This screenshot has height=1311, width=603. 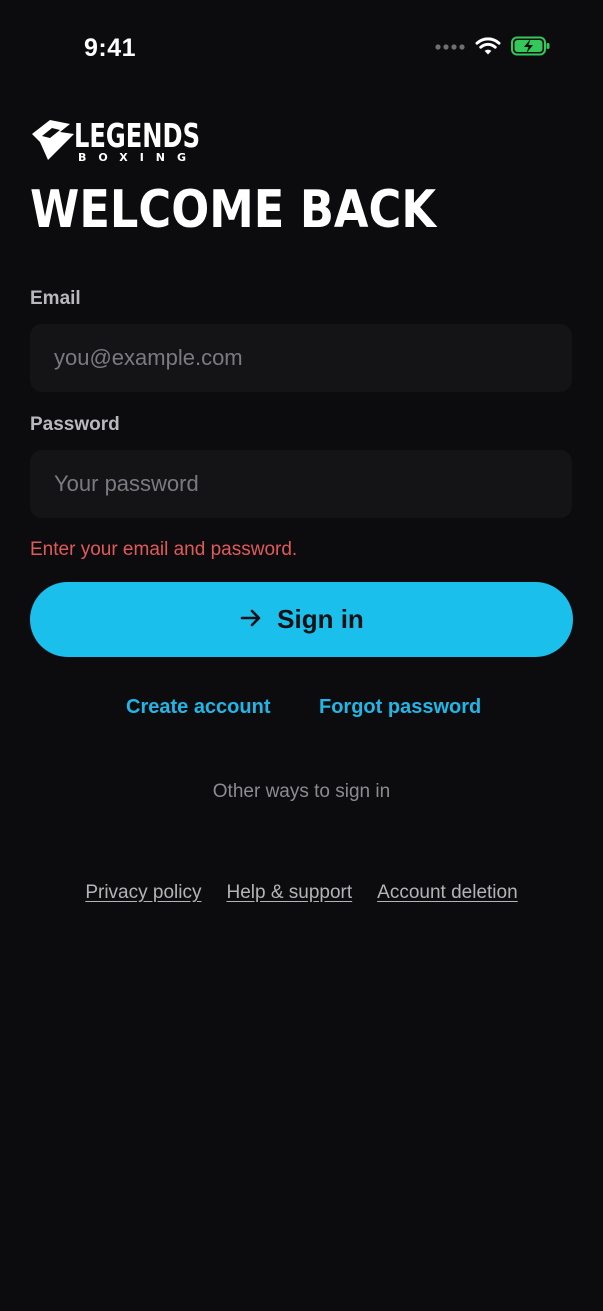 I want to click on status-bar: 9:41, so click(x=301, y=45).